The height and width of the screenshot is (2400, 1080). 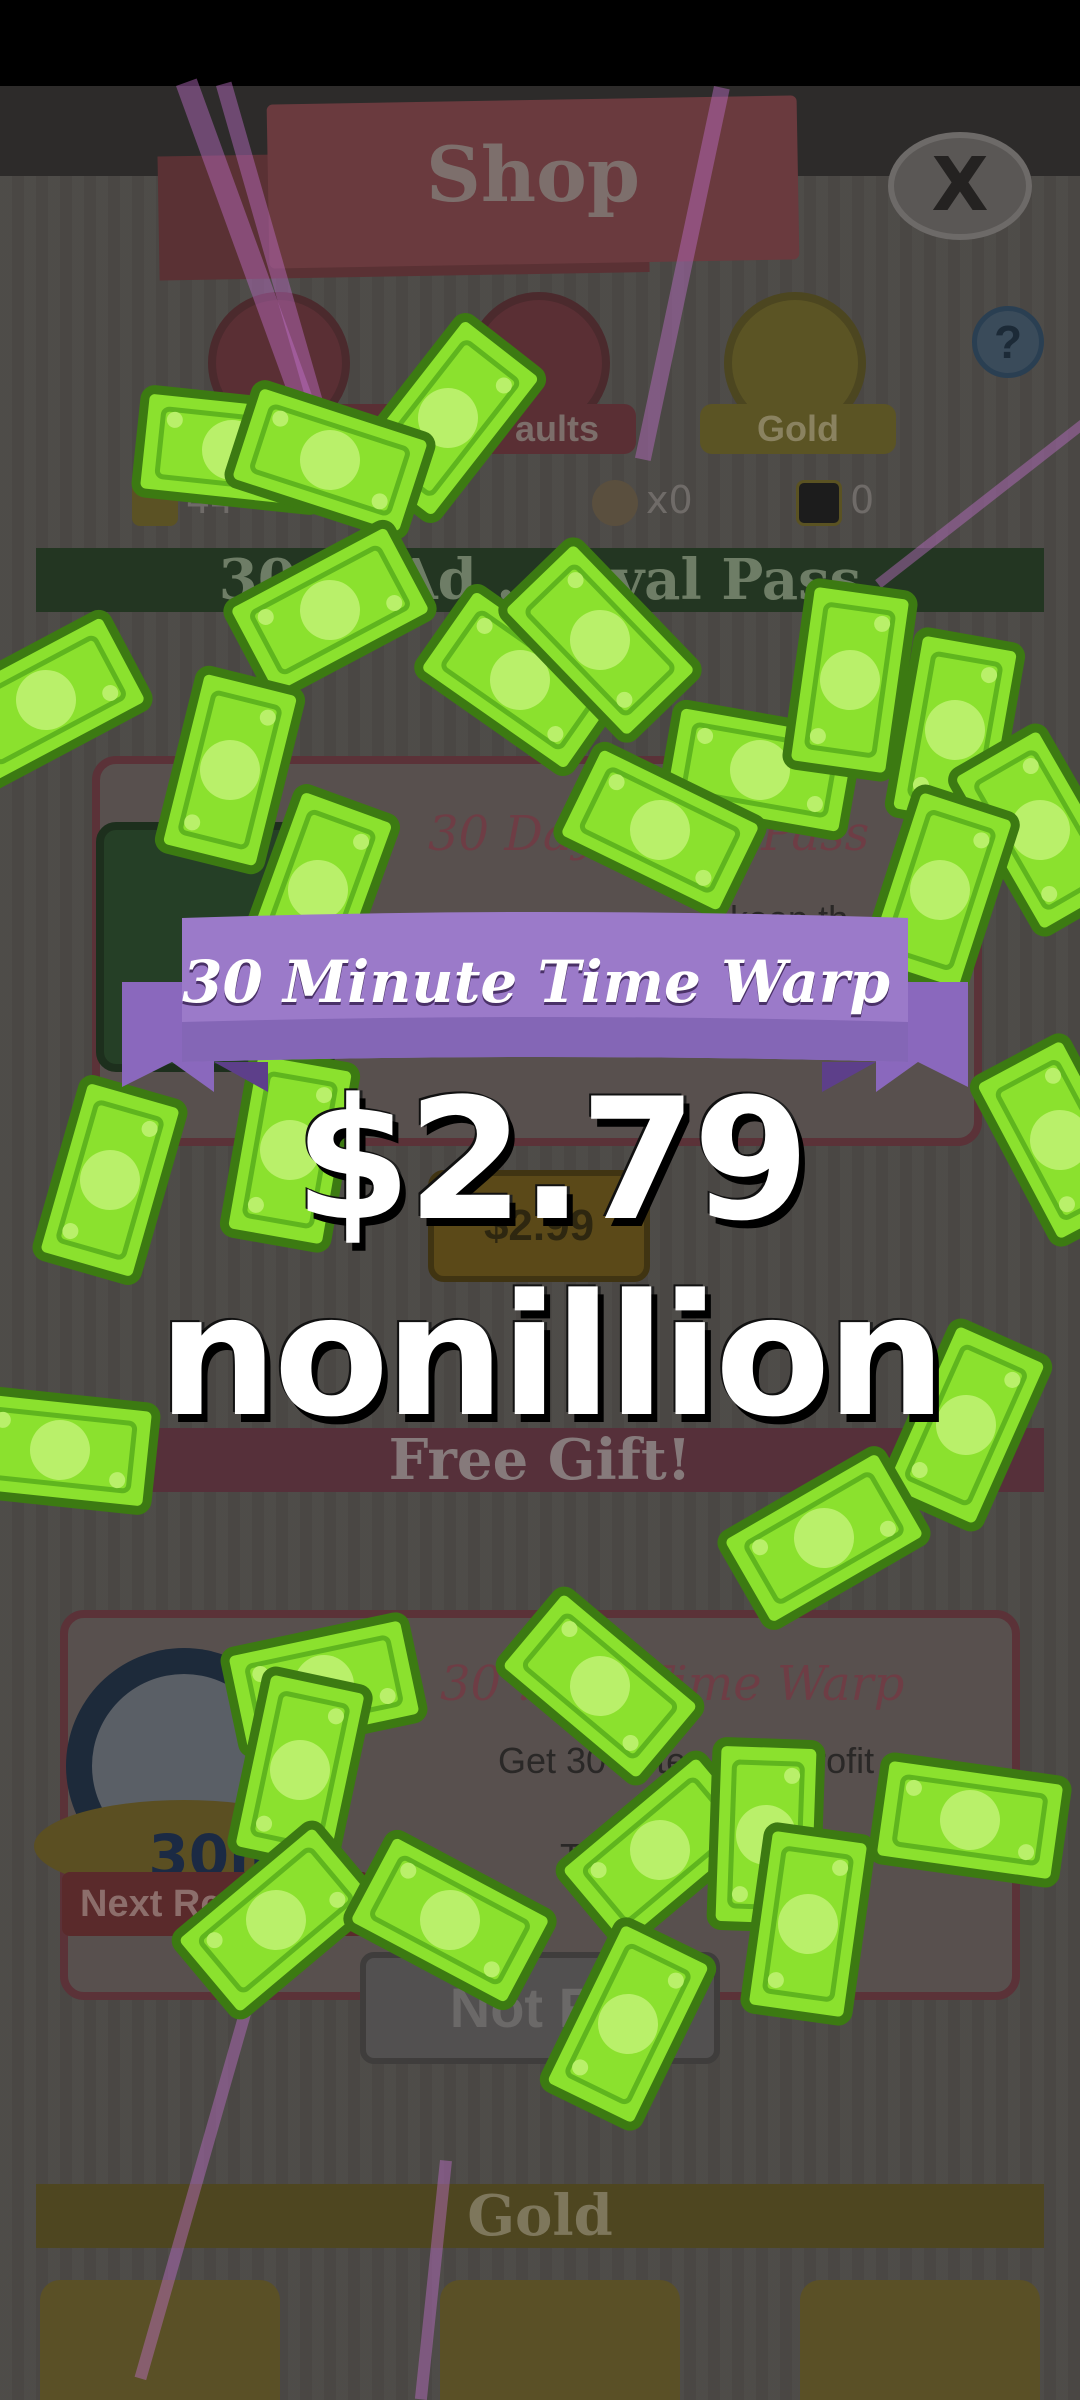 I want to click on reward-title: 30 Minute Time Warp, so click(x=536, y=982).